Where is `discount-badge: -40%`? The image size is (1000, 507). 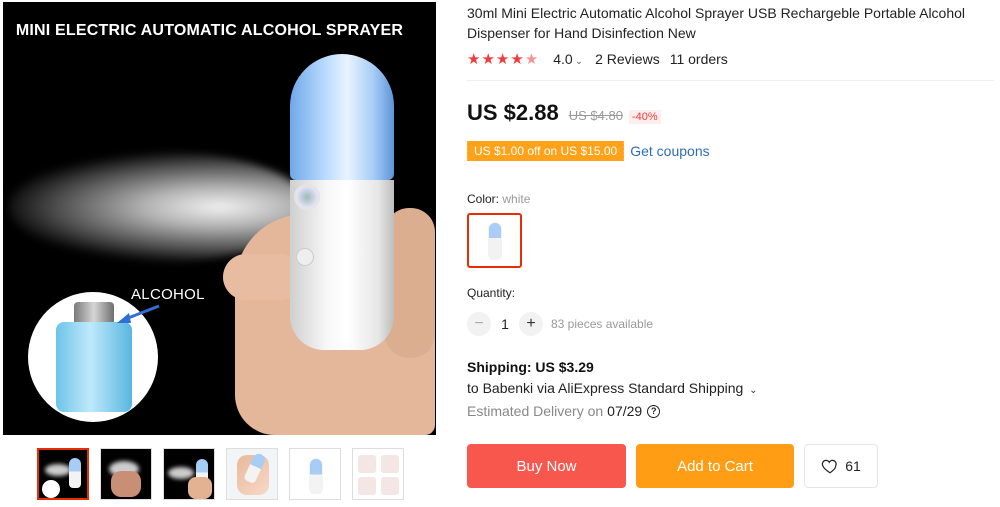
discount-badge: -40% is located at coordinates (644, 117).